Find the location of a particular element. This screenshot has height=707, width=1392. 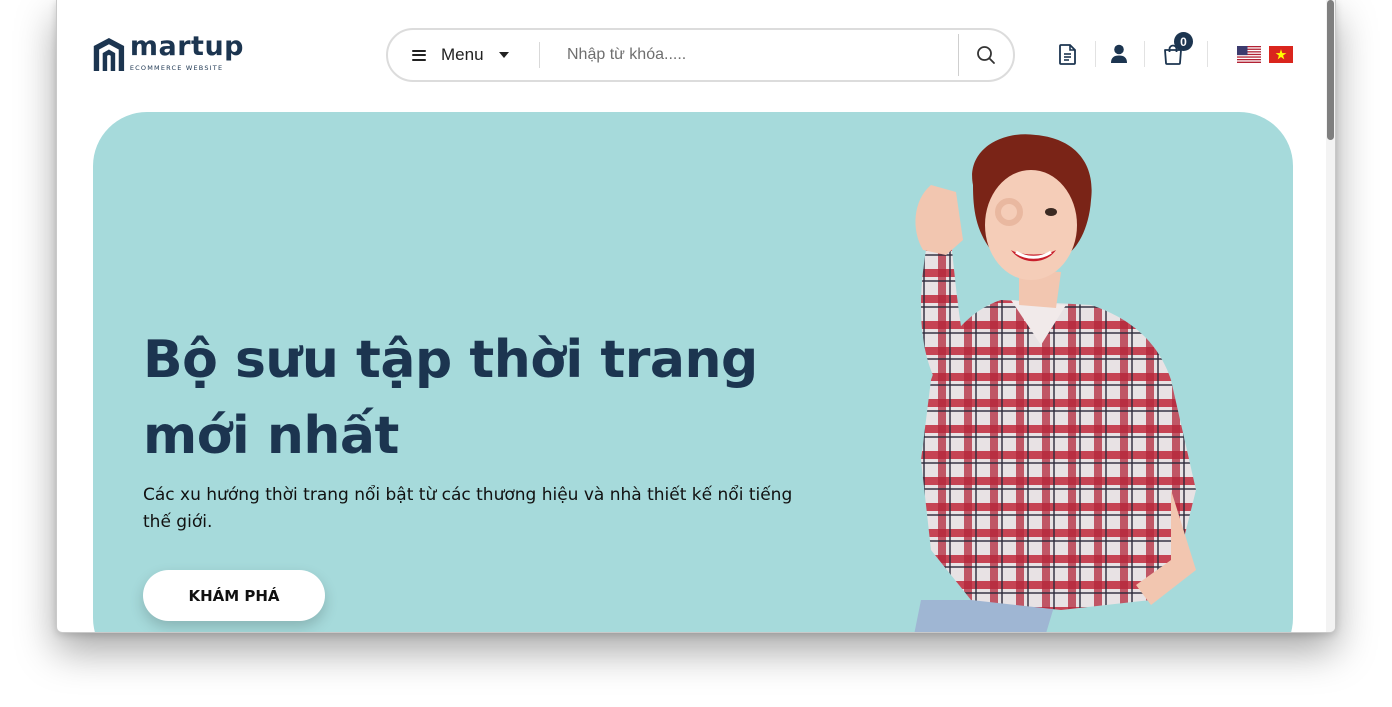

site-logo: martup ECOMMERCE WEBSITE is located at coordinates (168, 55).